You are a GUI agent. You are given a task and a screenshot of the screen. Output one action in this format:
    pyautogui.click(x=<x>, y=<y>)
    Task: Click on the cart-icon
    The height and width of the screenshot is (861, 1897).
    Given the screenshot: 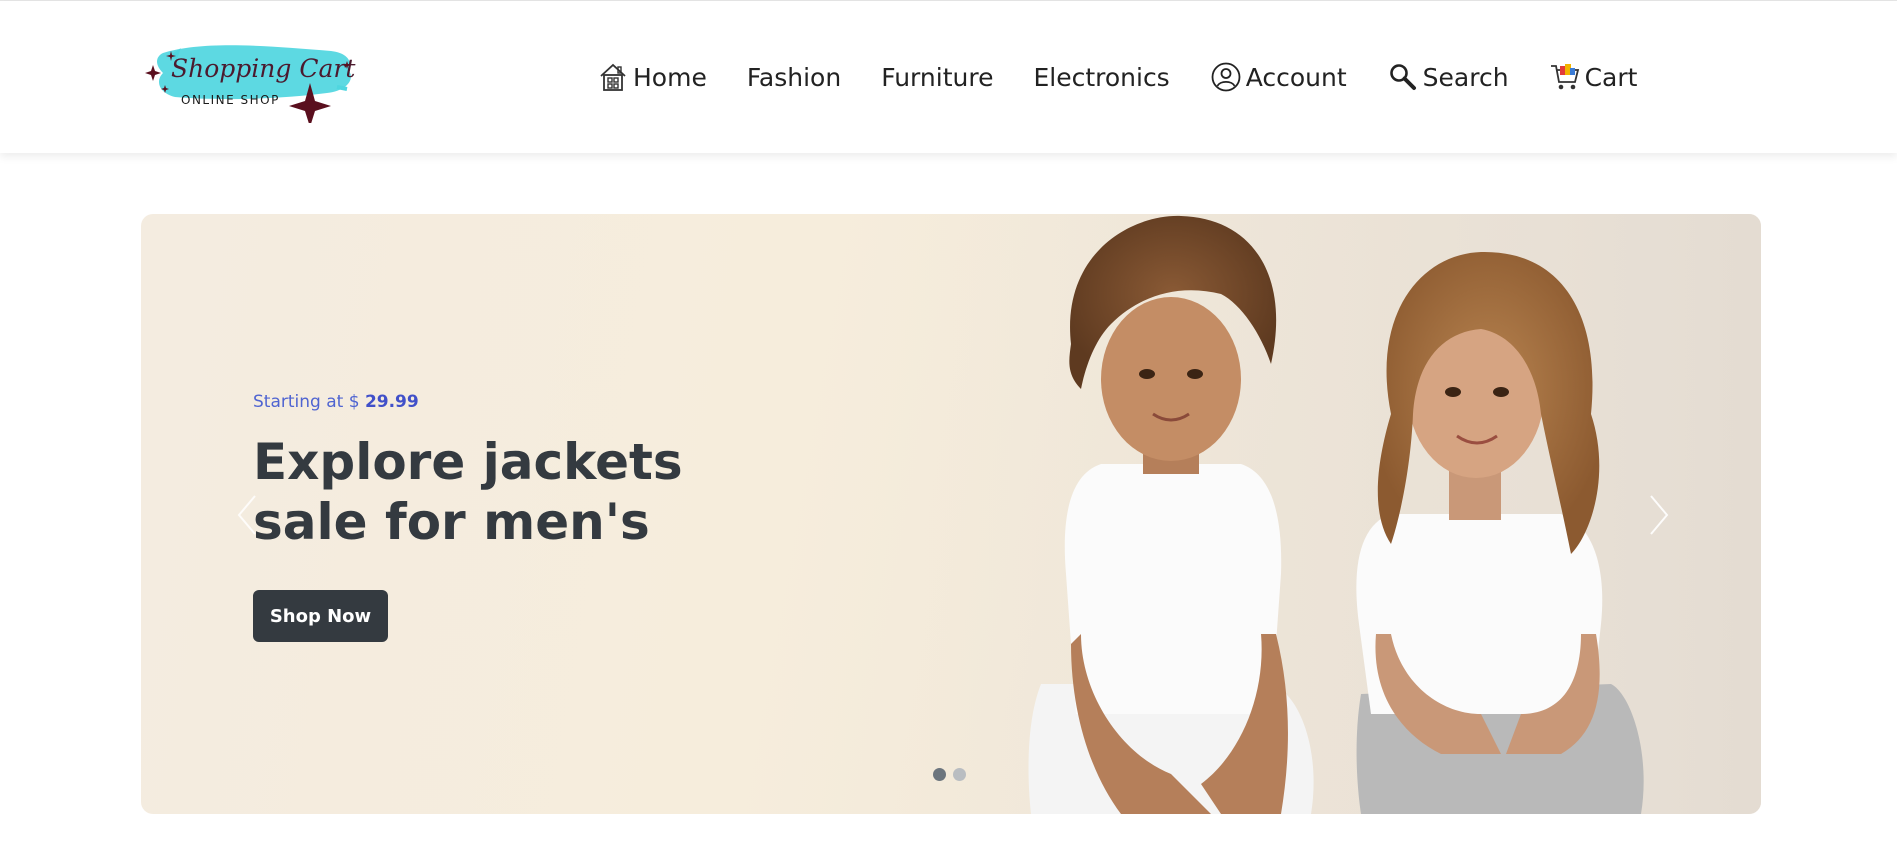 What is the action you would take?
    pyautogui.click(x=1565, y=77)
    